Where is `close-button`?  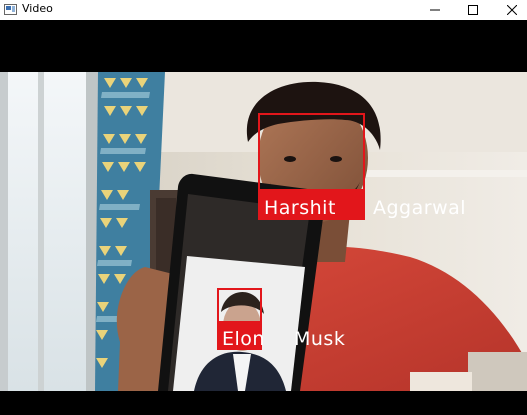
close-button is located at coordinates (509, 10).